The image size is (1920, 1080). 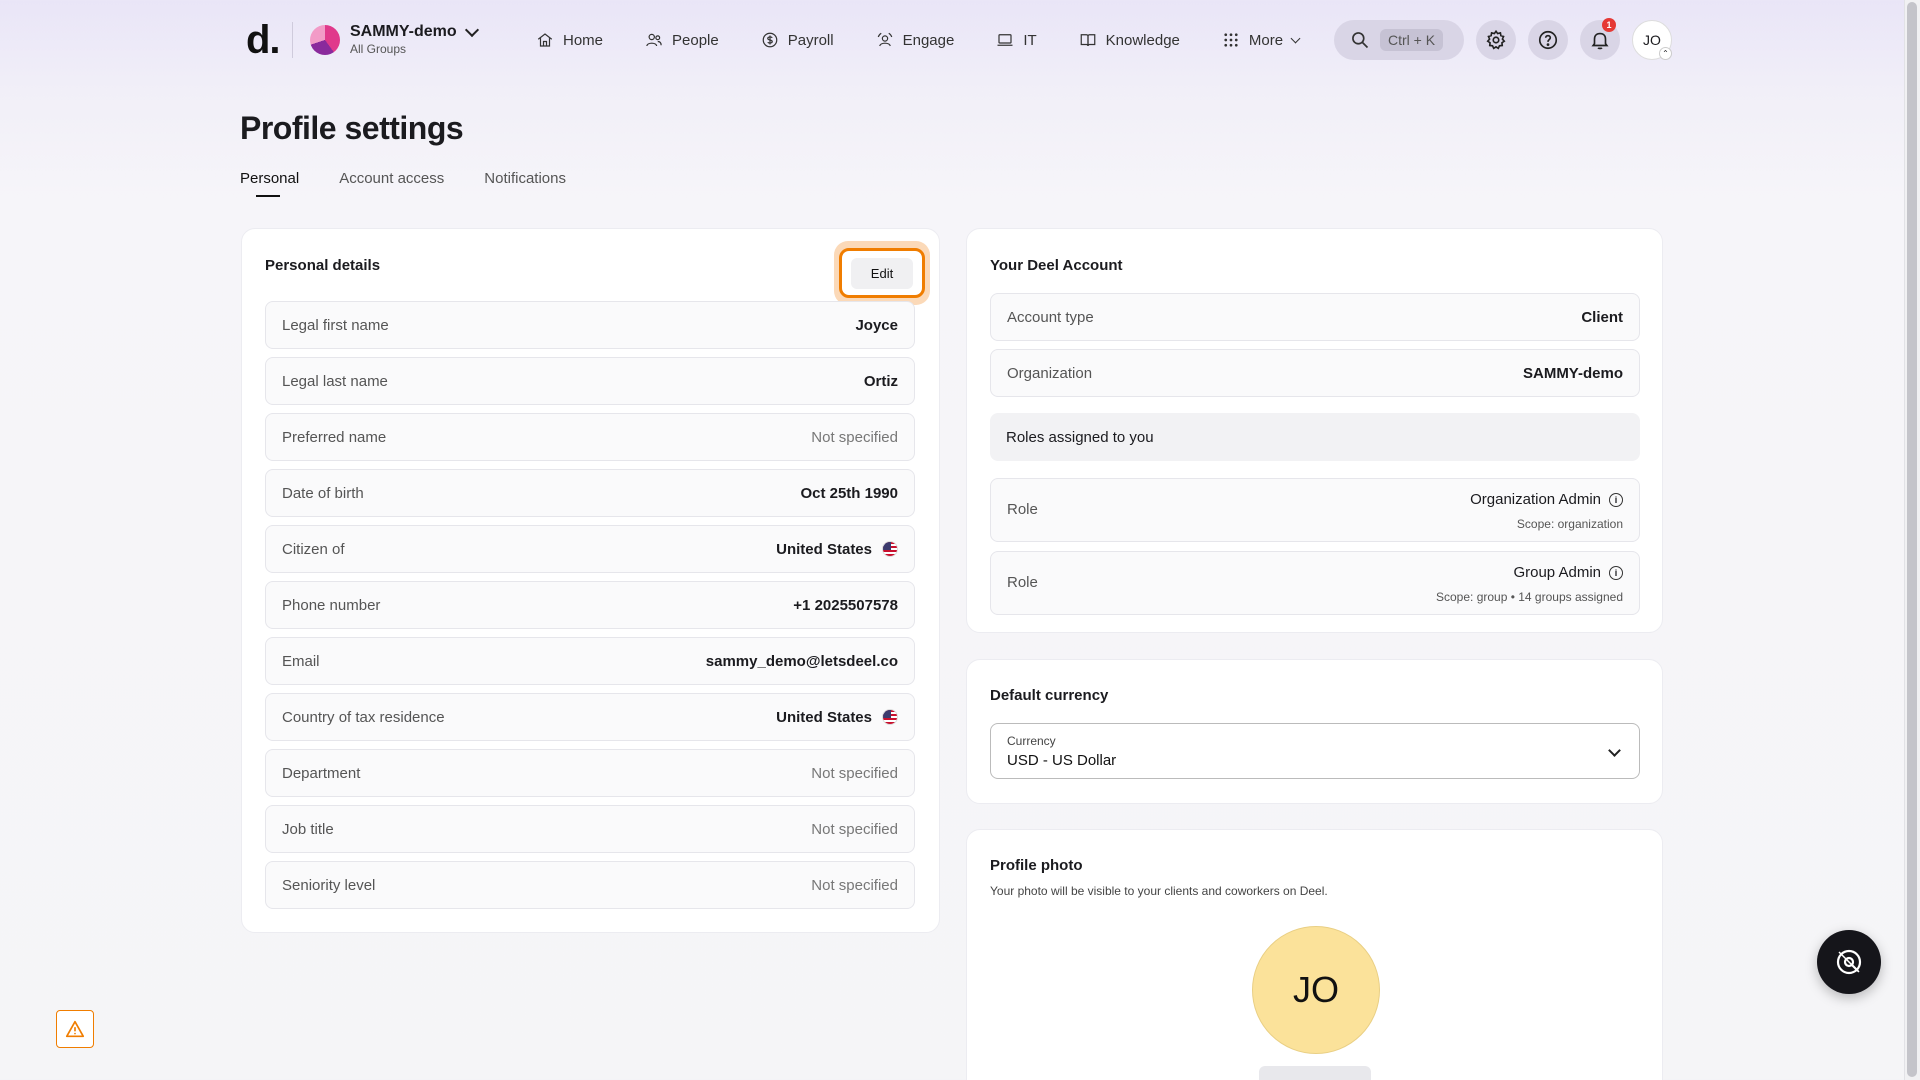 I want to click on user-initials: JO, so click(x=1652, y=40).